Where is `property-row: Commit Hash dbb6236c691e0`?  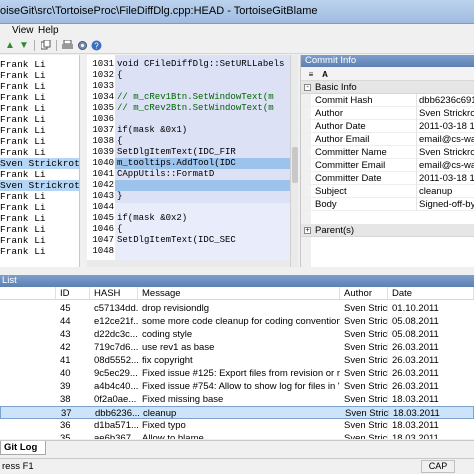 property-row: Commit Hash dbb6236c691e0 is located at coordinates (387, 100).